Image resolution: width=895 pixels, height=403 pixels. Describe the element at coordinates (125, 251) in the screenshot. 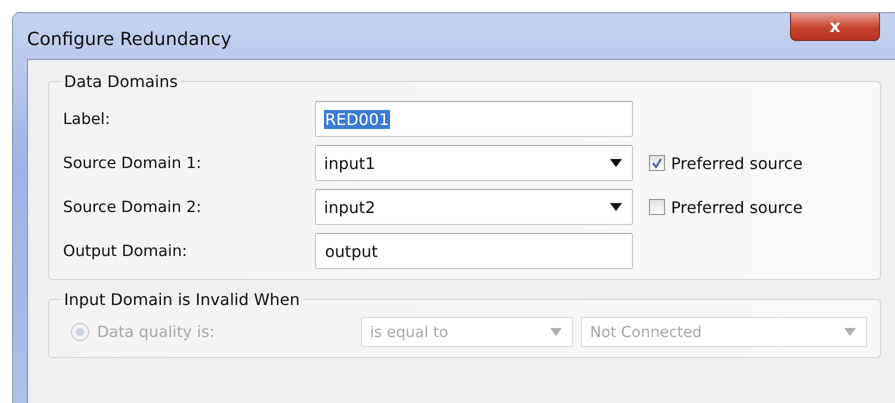

I see `field-label: Output Domain:` at that location.